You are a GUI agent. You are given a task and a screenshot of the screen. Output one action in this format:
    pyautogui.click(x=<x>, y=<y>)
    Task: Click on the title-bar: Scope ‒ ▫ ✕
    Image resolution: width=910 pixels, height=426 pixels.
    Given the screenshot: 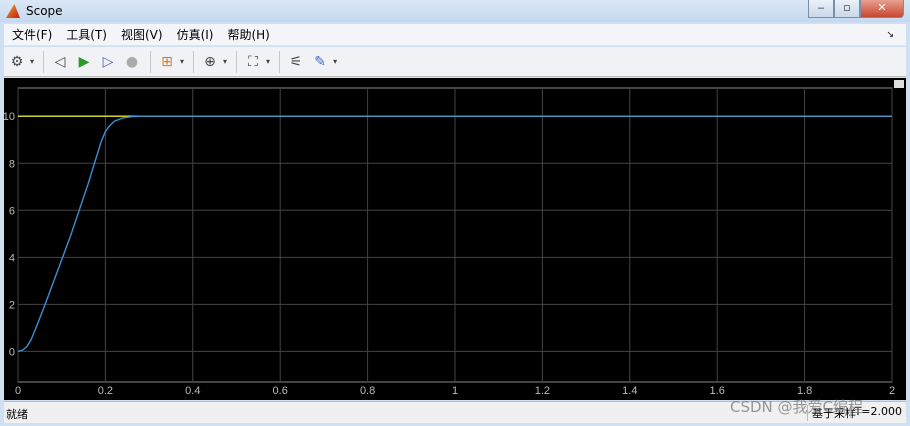 What is the action you would take?
    pyautogui.click(x=455, y=11)
    